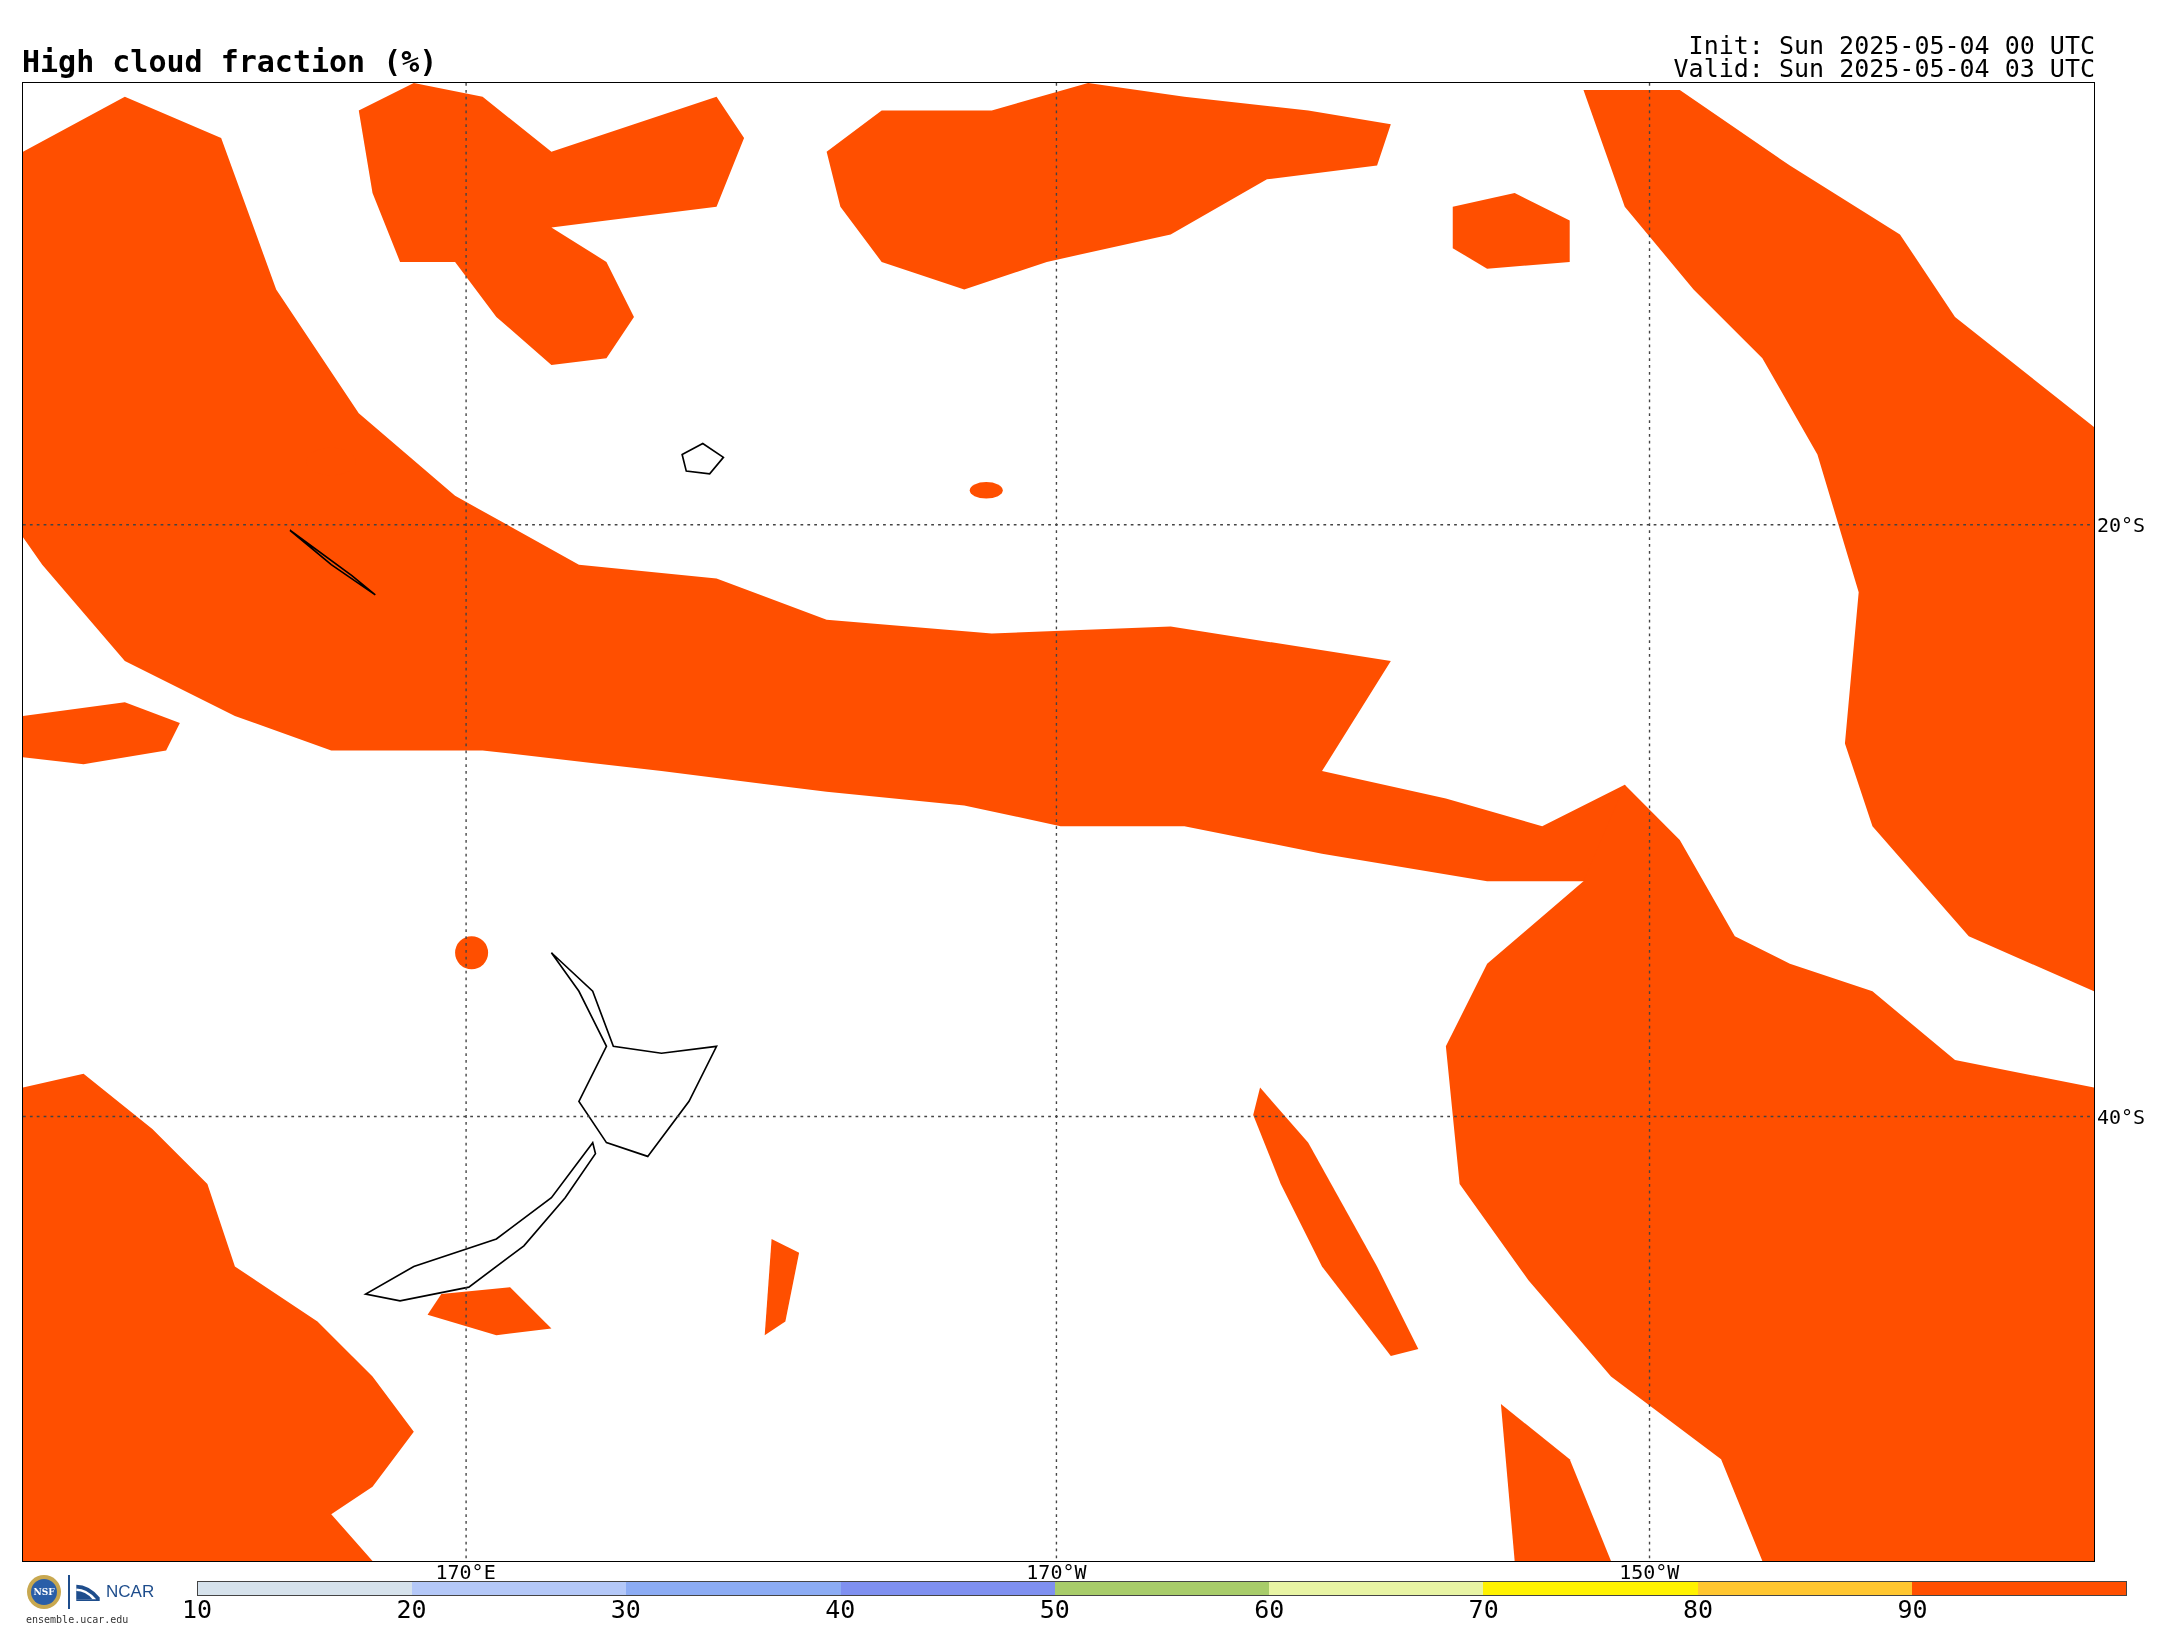 The height and width of the screenshot is (1626, 2160). Describe the element at coordinates (44, 1592) in the screenshot. I see `nsf-seal-icon: NSF` at that location.